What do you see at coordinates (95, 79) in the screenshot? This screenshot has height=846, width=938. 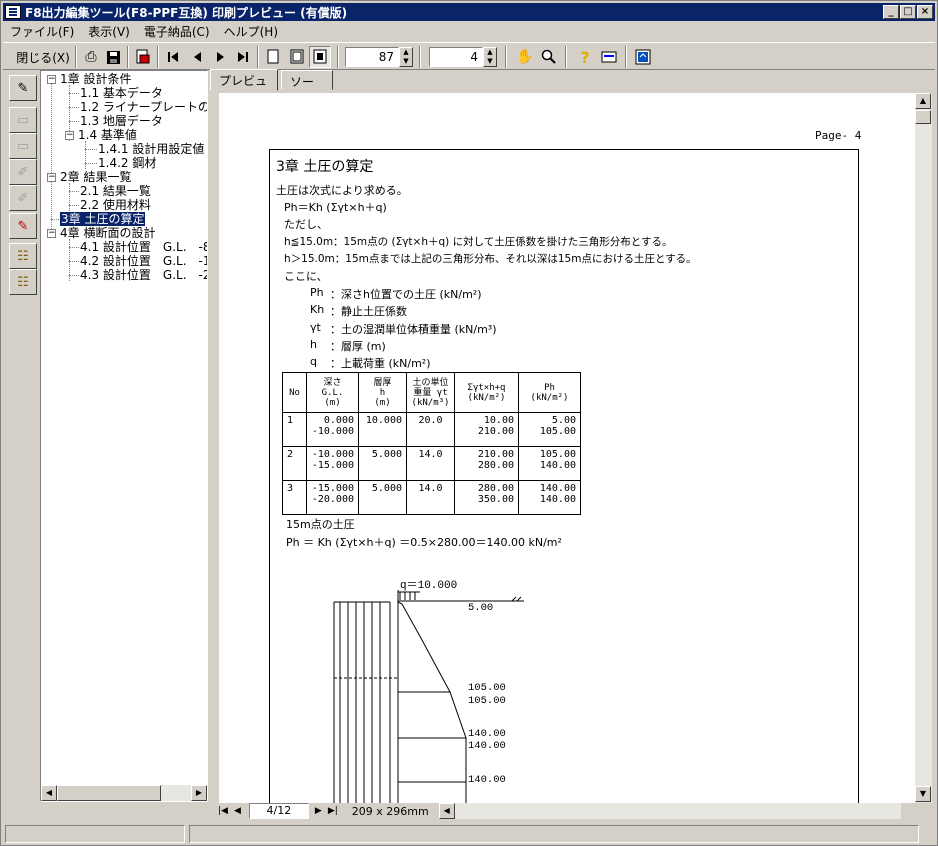 I see `tree-item: 1章 設計条件` at bounding box center [95, 79].